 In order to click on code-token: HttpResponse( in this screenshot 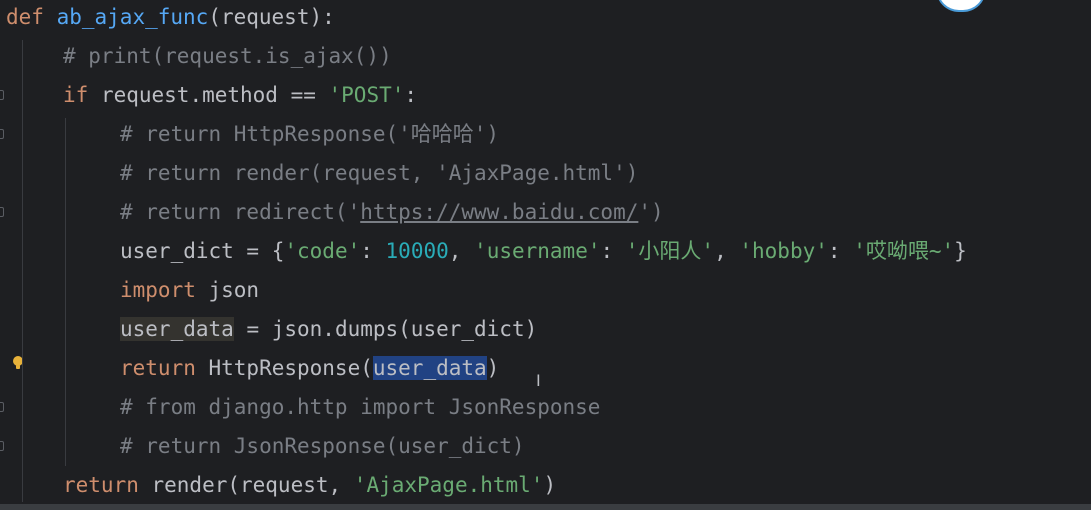, I will do `click(284, 368)`.